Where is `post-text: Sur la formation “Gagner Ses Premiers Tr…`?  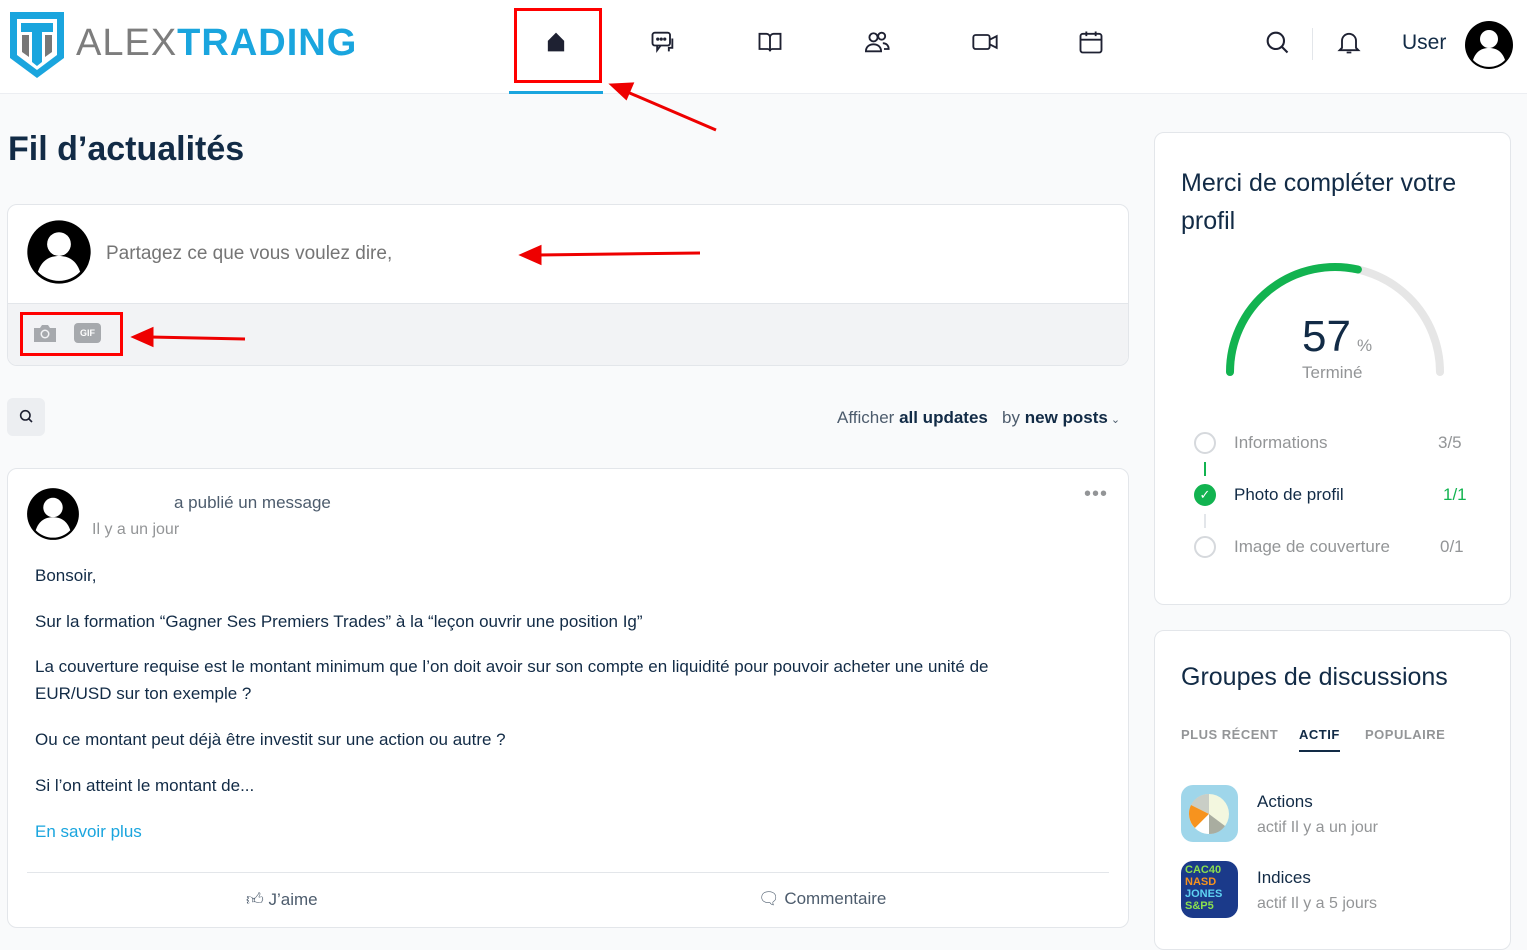 post-text: Sur la formation “Gagner Ses Premiers Tr… is located at coordinates (339, 621).